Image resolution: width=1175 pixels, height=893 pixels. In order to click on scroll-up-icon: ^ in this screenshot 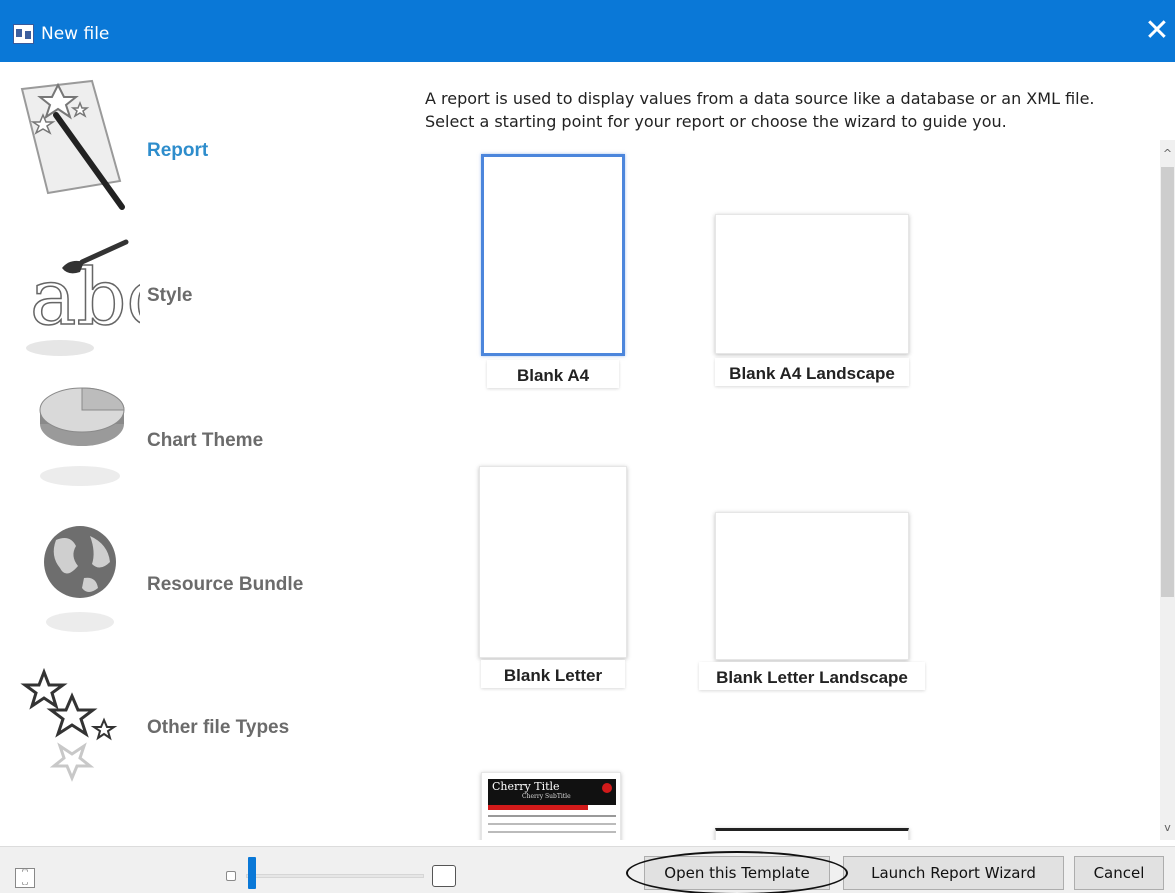, I will do `click(1167, 154)`.